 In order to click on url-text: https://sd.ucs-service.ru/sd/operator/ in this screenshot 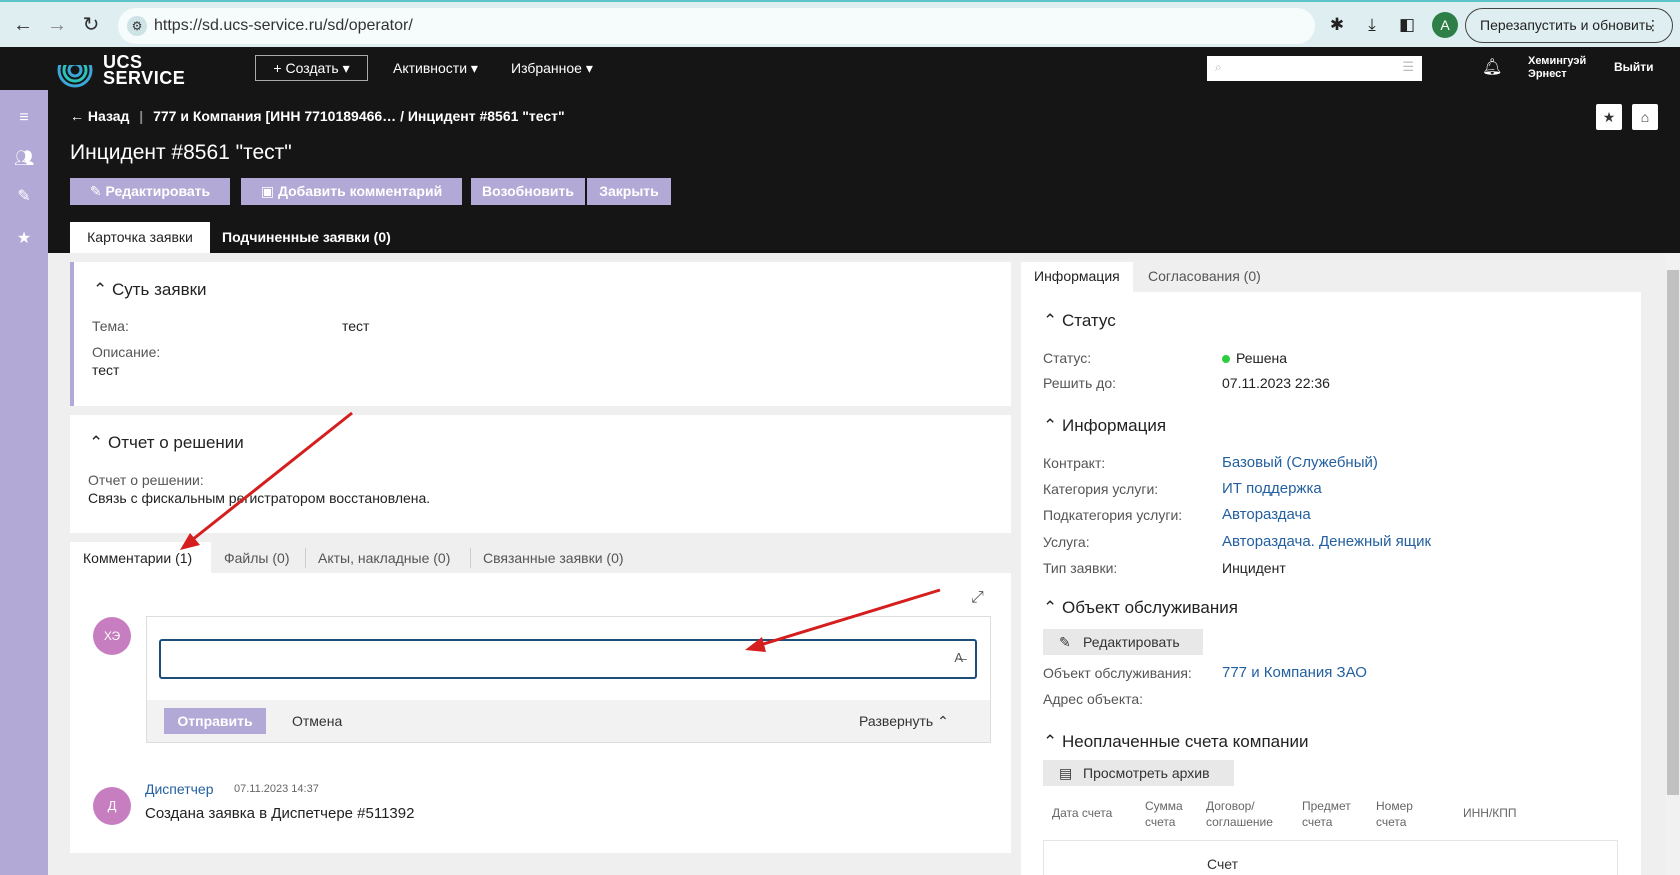, I will do `click(283, 25)`.